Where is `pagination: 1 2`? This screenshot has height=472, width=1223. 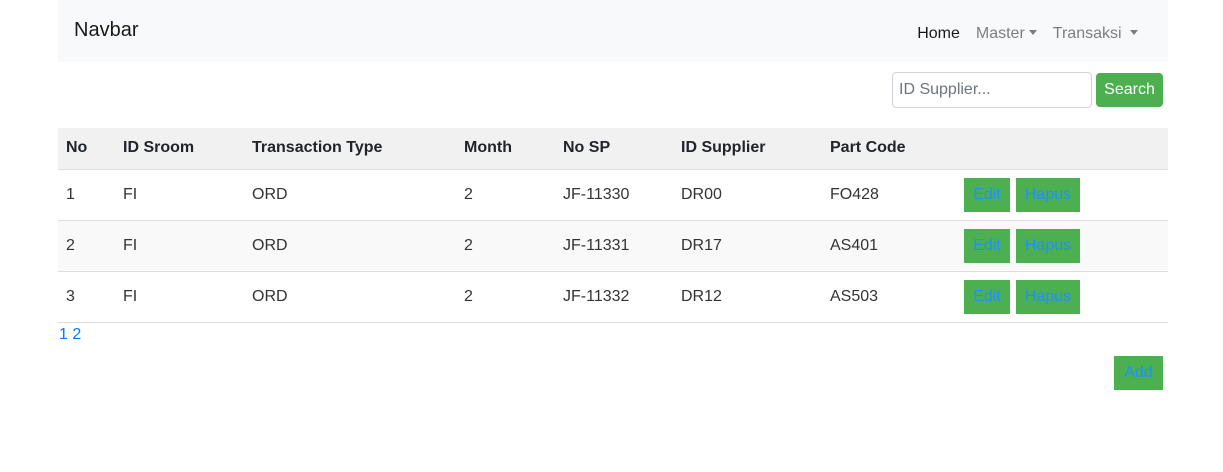
pagination: 1 2 is located at coordinates (70, 335).